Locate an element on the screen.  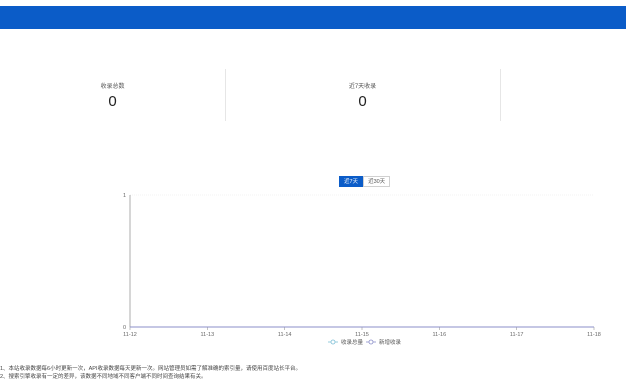
x-tick-label: 11-18 is located at coordinates (594, 335).